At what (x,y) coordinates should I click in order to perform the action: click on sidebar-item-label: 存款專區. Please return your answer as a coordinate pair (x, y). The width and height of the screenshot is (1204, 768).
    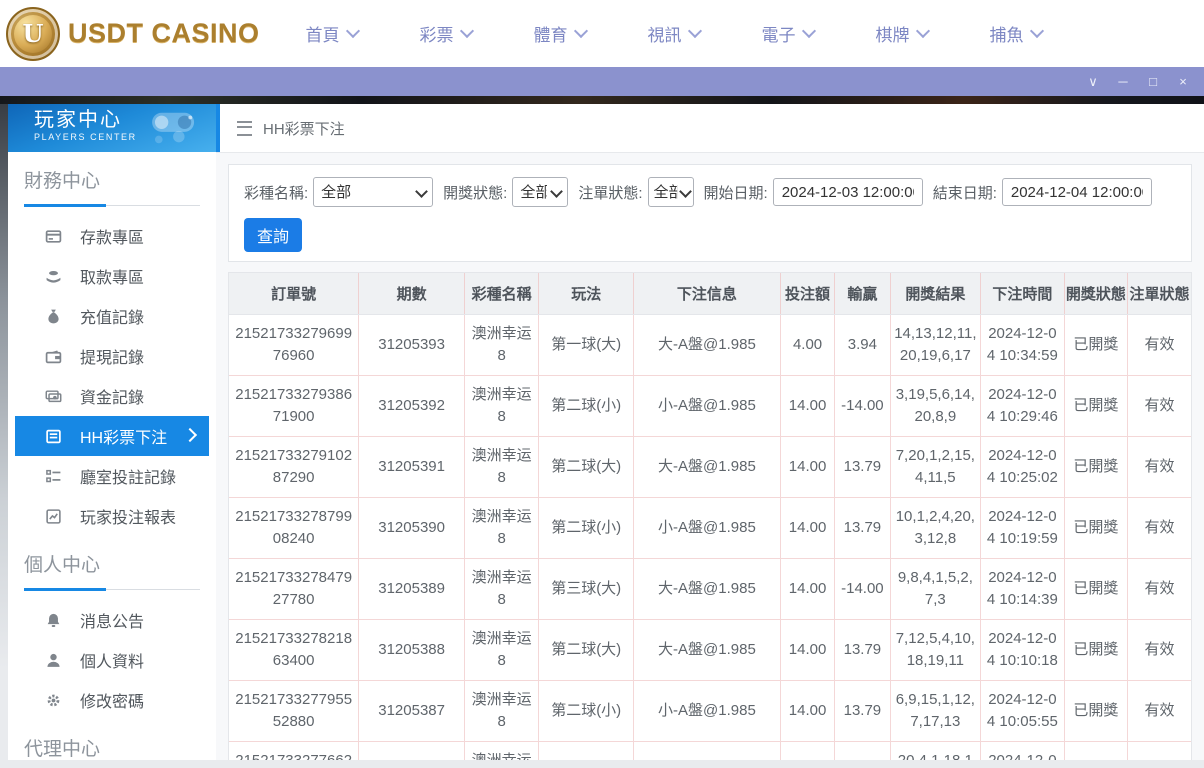
    Looking at the image, I should click on (112, 238).